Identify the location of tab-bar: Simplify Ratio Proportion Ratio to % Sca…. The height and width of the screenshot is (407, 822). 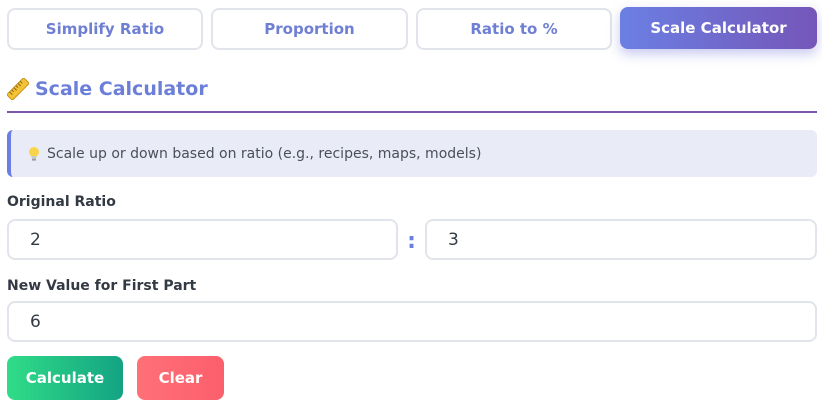
(412, 29).